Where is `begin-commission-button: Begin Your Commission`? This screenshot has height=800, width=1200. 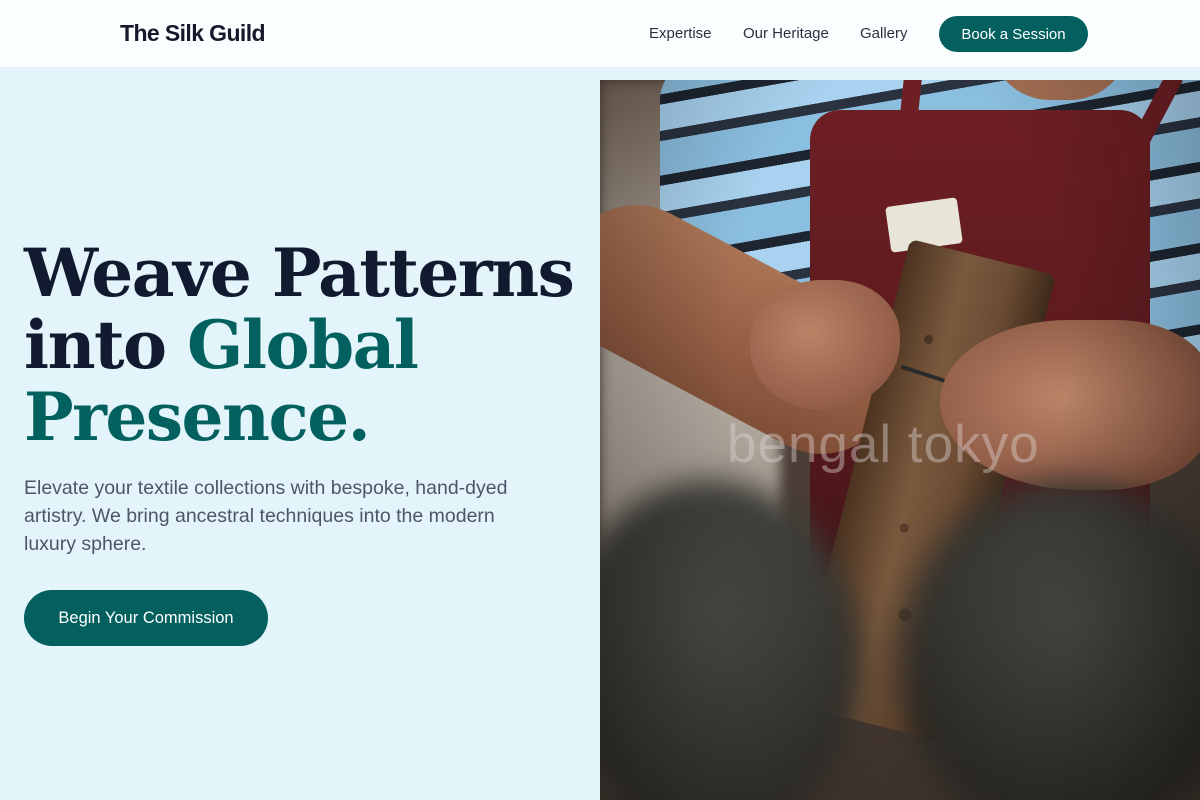
begin-commission-button: Begin Your Commission is located at coordinates (146, 618).